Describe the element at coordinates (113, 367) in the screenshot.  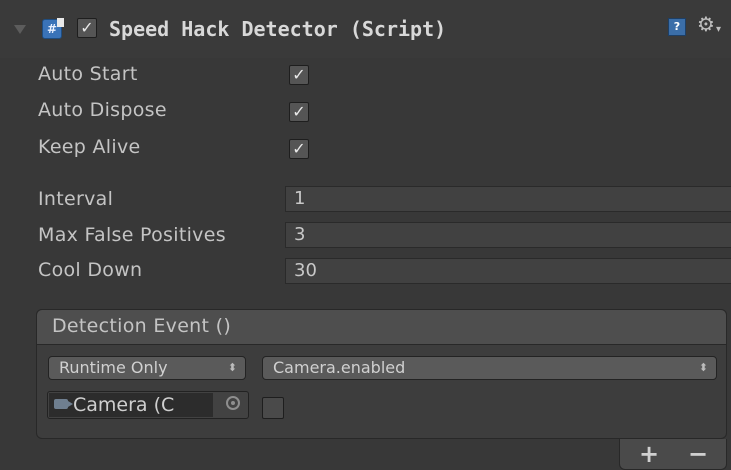
I see `runtime-mode-value: Runtime Only` at that location.